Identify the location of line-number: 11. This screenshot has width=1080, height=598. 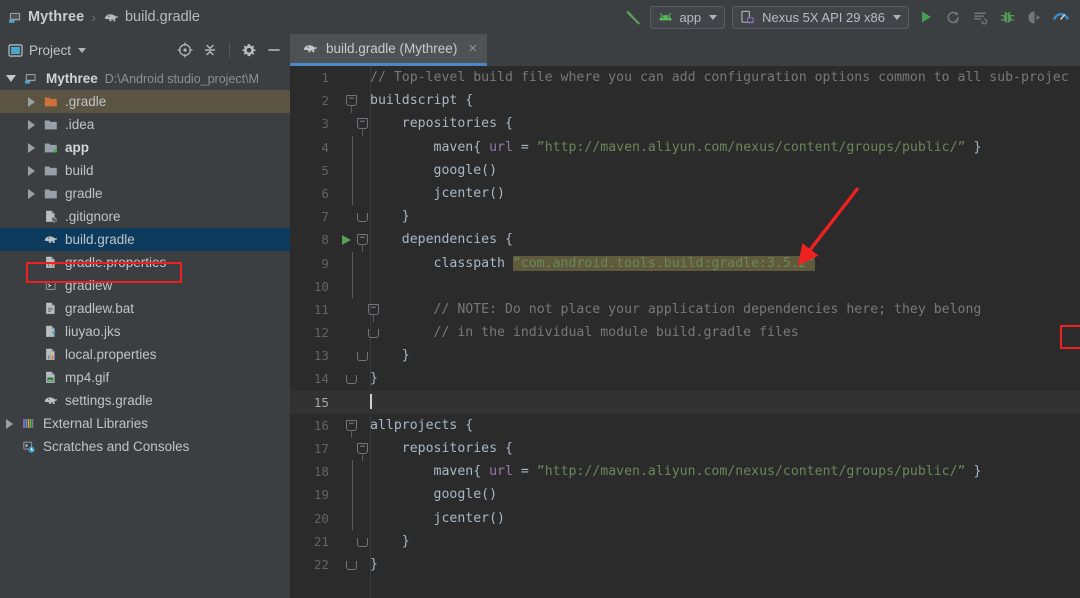
(321, 309).